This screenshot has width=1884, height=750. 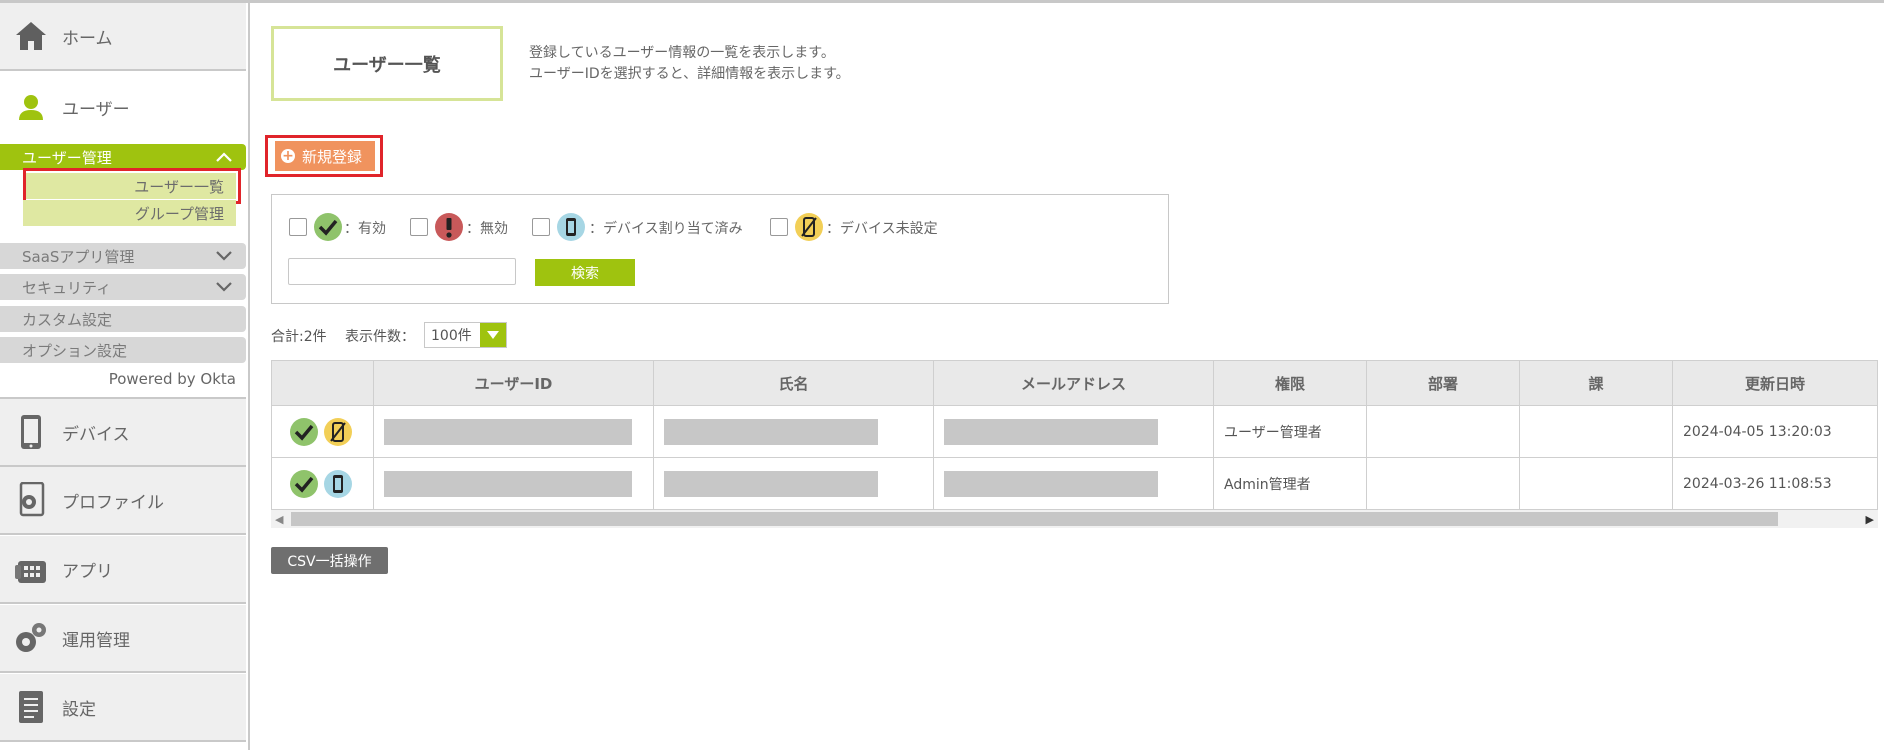 What do you see at coordinates (666, 229) in the screenshot?
I see `filter-assigned-label: ：デバイス割り当て済み` at bounding box center [666, 229].